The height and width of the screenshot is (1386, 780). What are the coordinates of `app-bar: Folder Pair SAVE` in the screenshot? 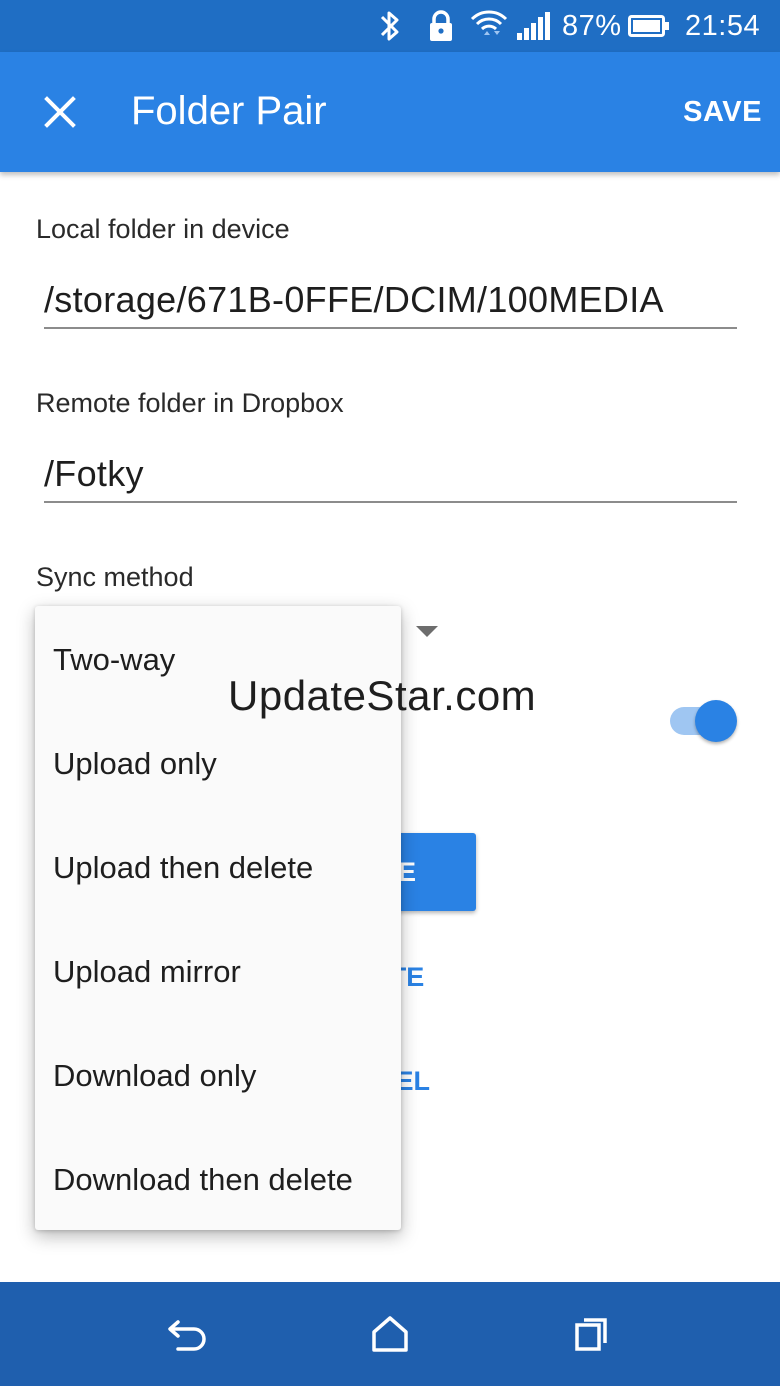 It's located at (390, 112).